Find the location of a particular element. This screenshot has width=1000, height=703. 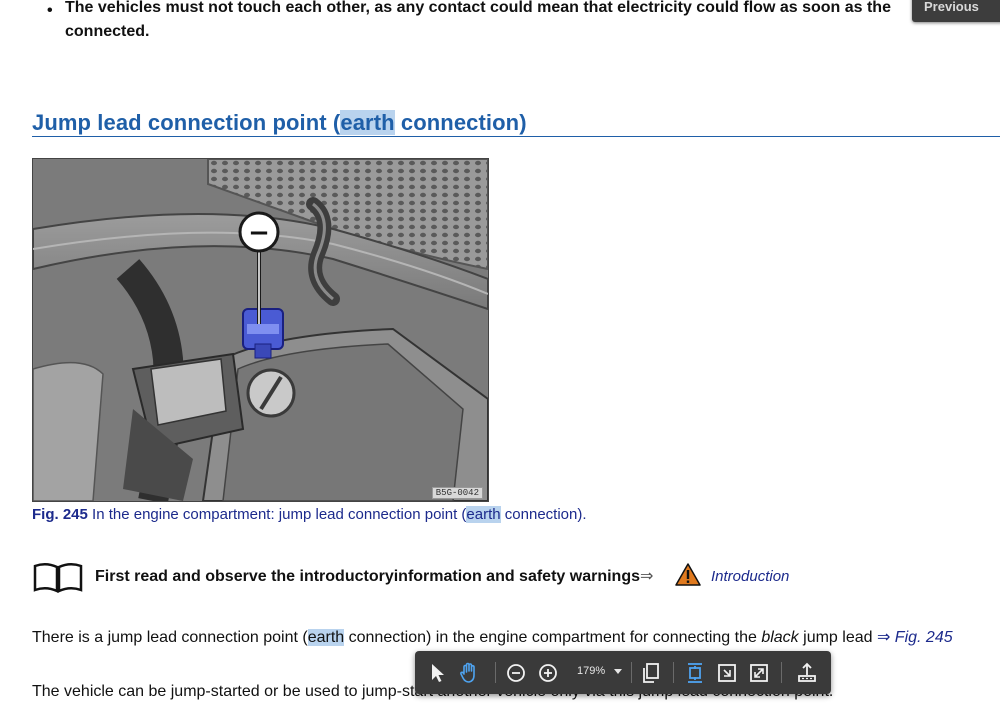

figure-code: B5G-0042 is located at coordinates (457, 493).